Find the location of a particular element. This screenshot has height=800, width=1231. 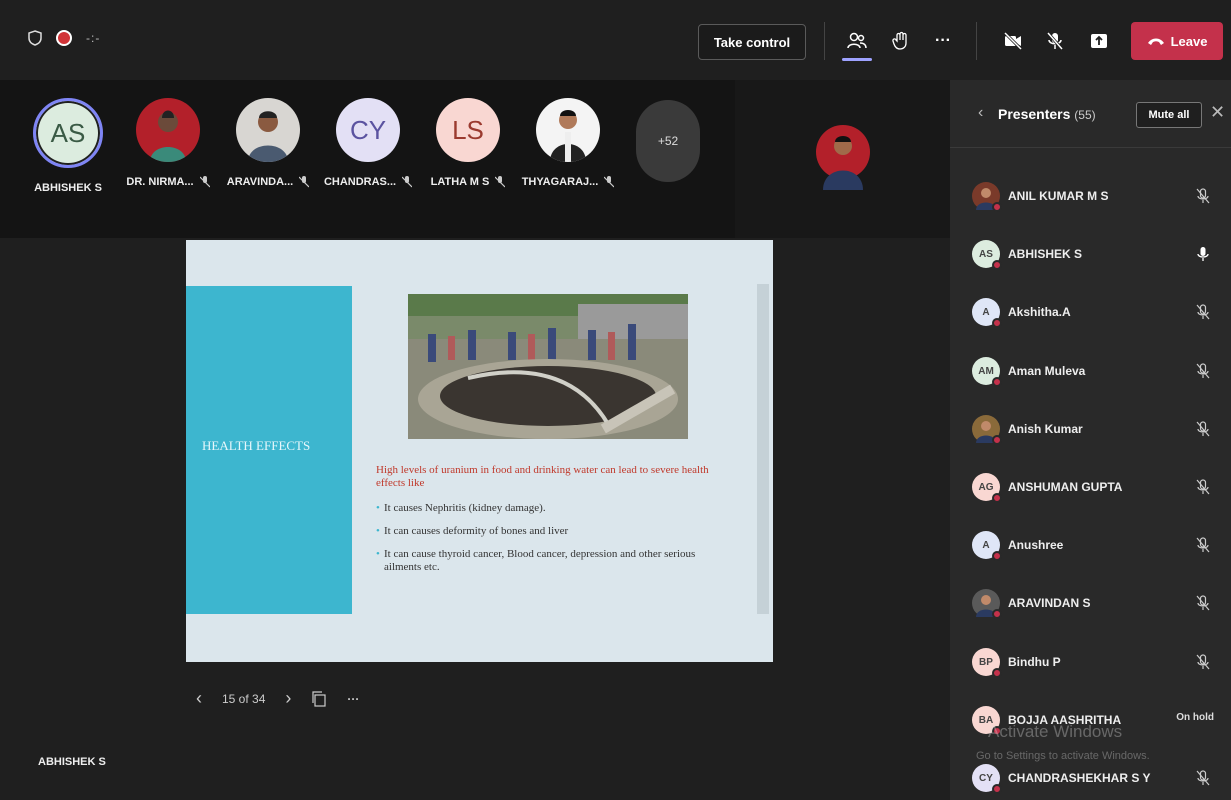

meeting-toolbar: -:- Take control ··· Leave is located at coordinates (615, 40).